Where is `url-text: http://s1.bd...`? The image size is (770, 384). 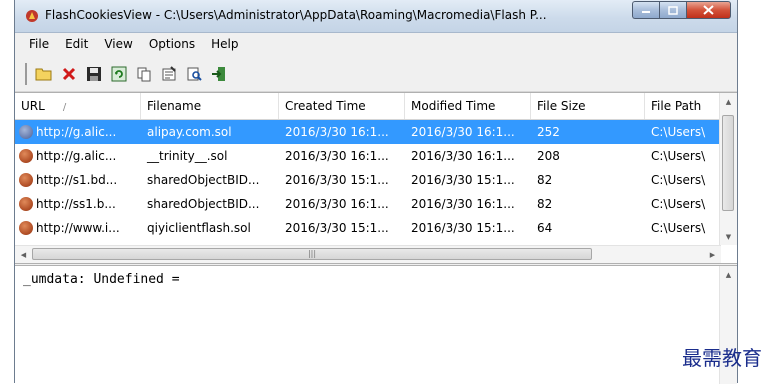 url-text: http://s1.bd... is located at coordinates (77, 180).